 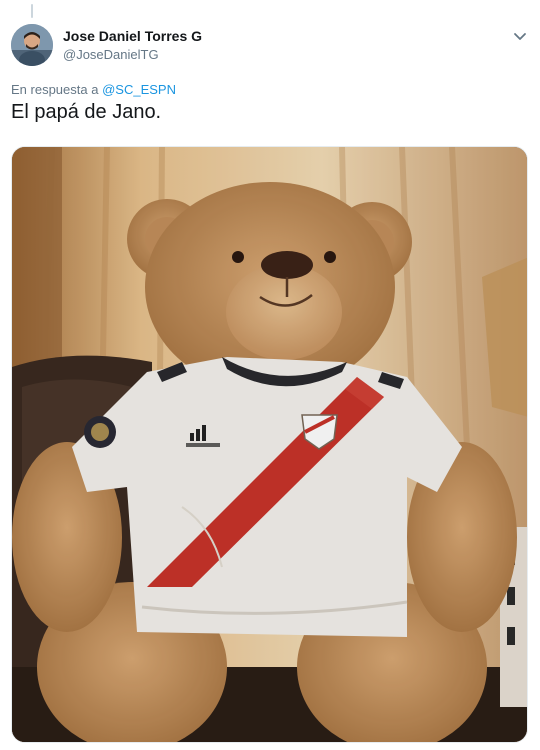 What do you see at coordinates (139, 89) in the screenshot?
I see `reply-mention-link: @SC_ESPN` at bounding box center [139, 89].